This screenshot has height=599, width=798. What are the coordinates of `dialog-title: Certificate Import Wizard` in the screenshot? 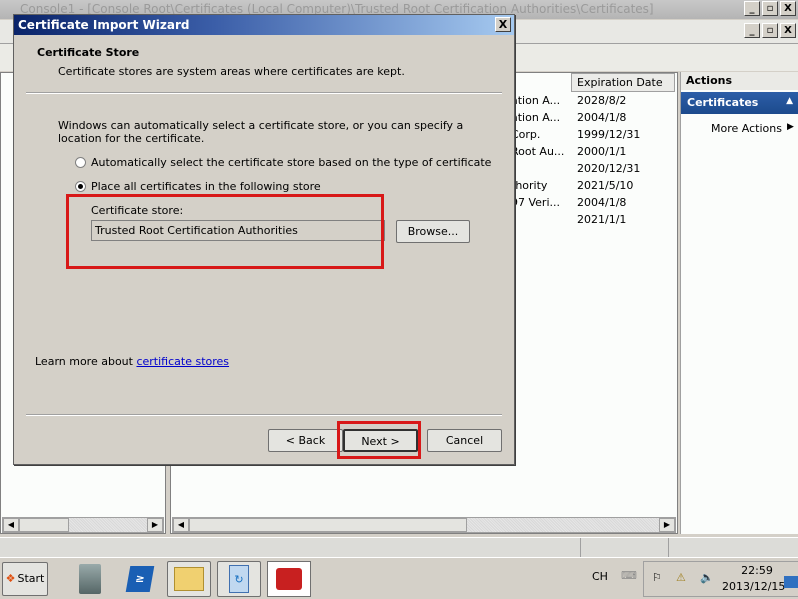 It's located at (104, 25).